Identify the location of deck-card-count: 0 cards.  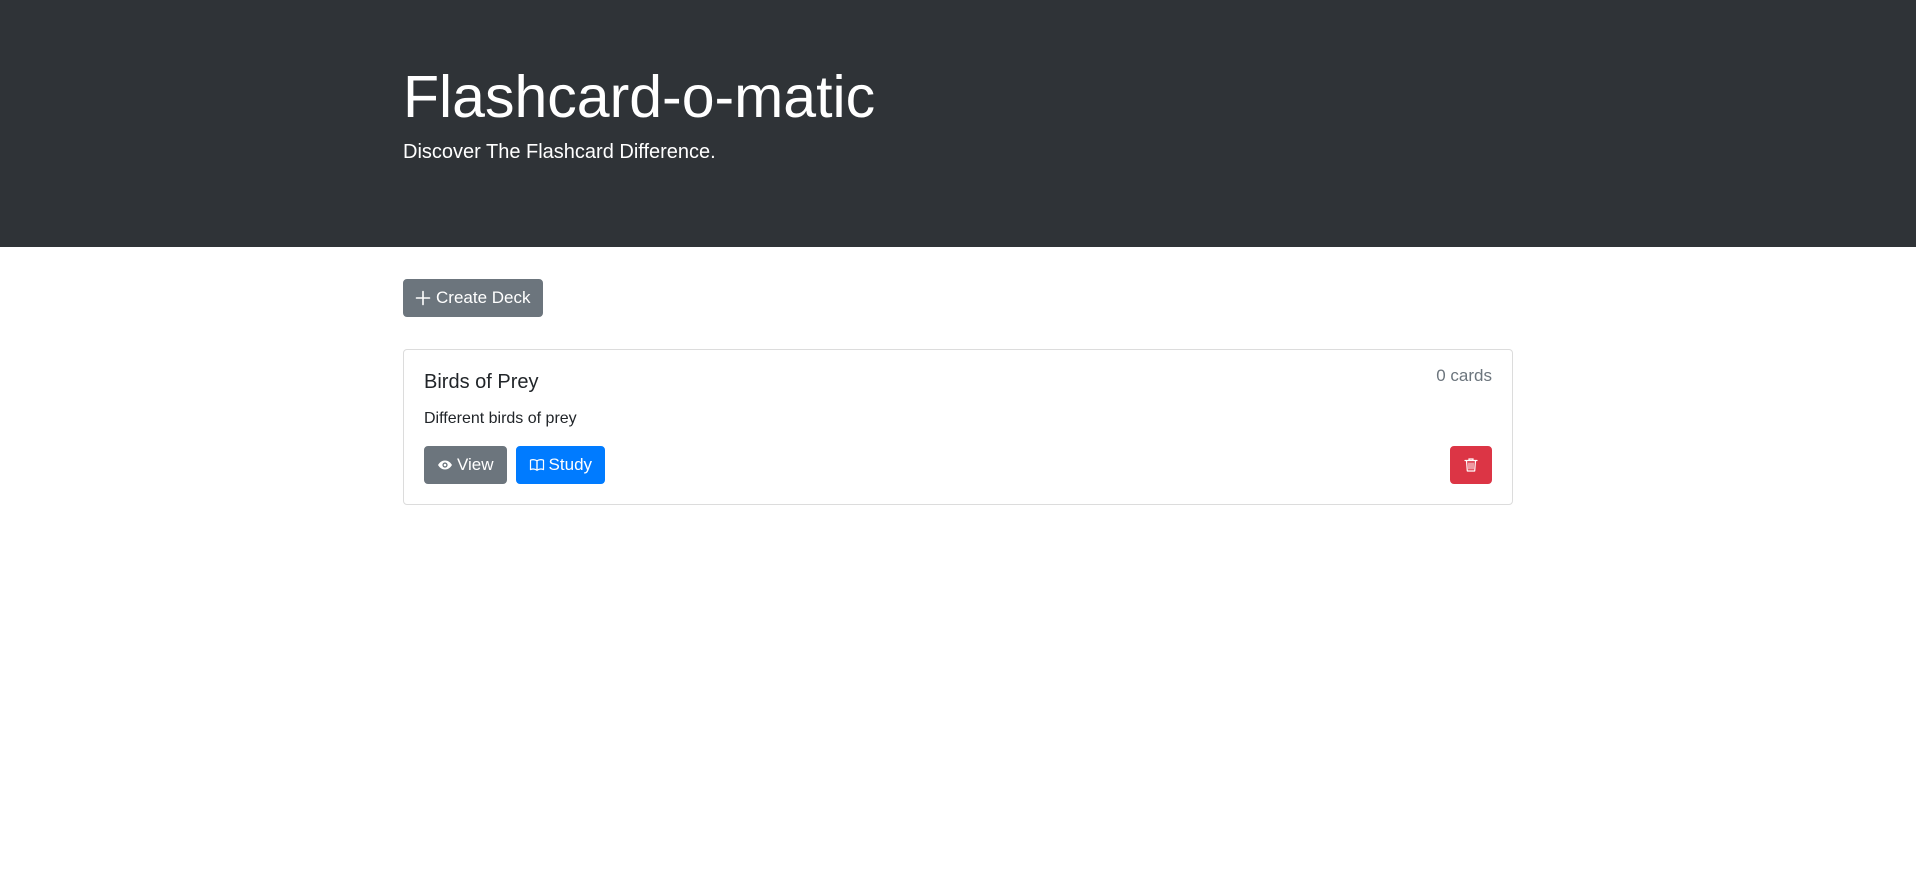
(1464, 375).